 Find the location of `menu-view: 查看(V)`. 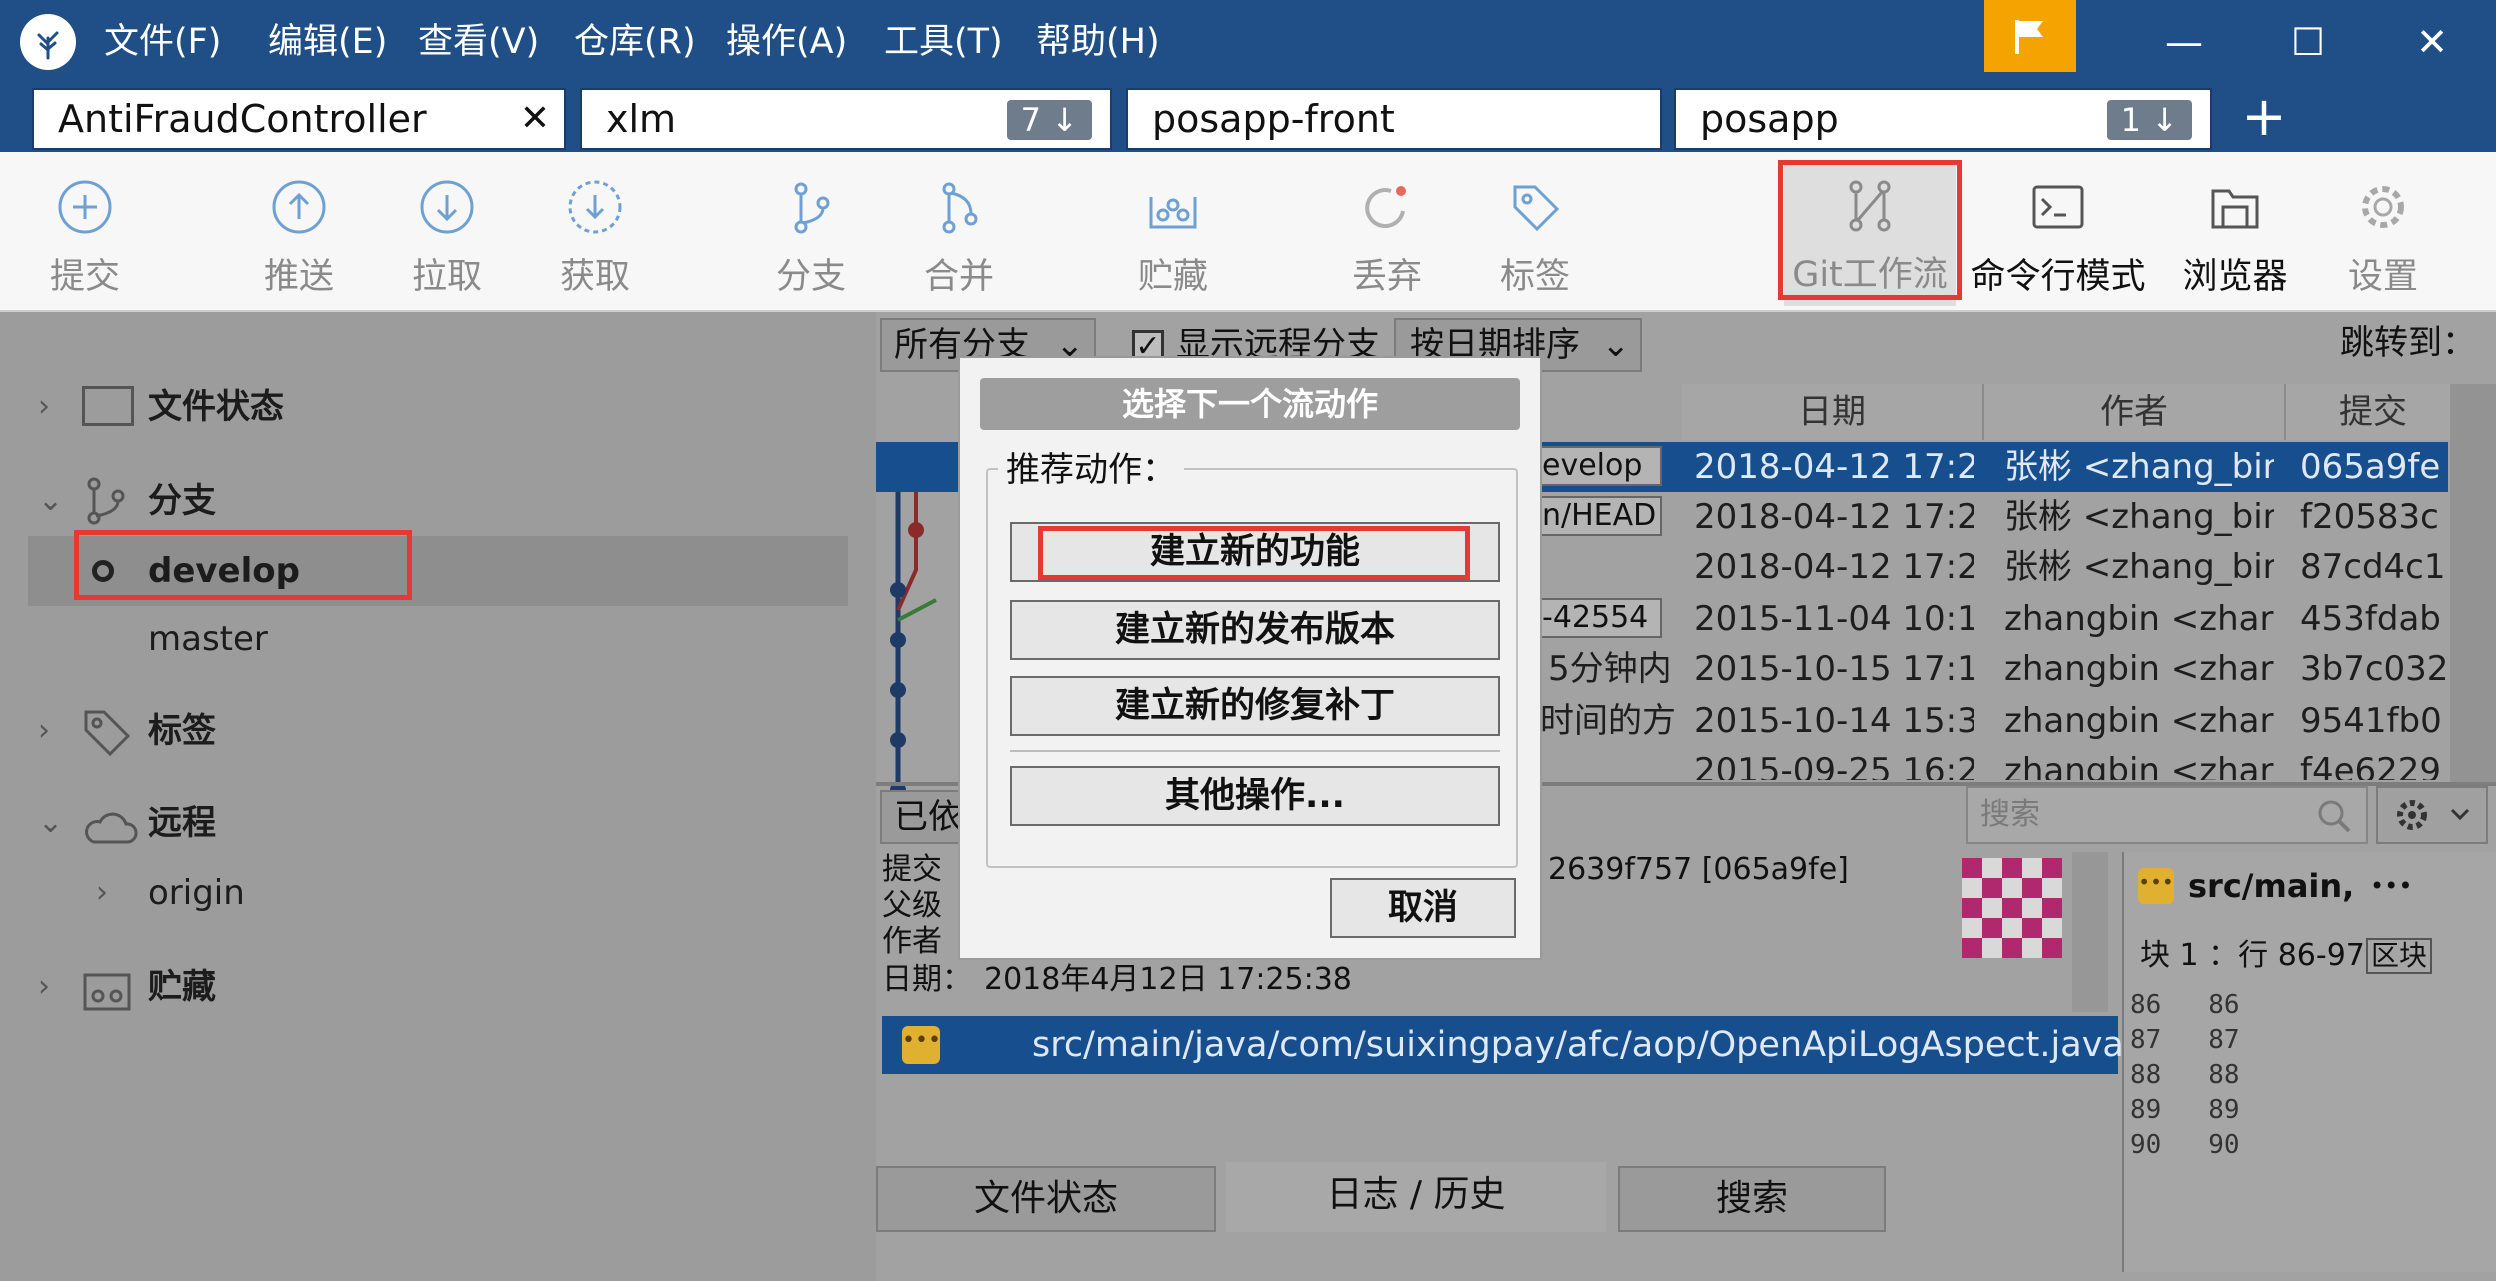

menu-view: 查看(V) is located at coordinates (478, 42).